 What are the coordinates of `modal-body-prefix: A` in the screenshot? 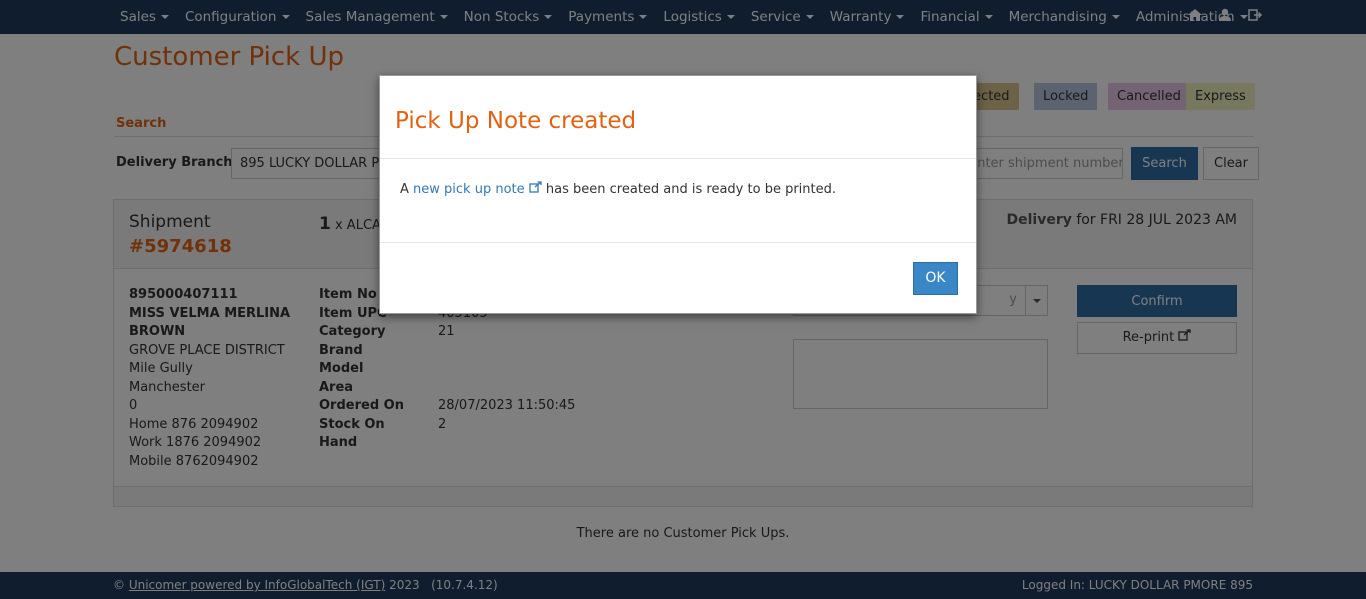 It's located at (404, 189).